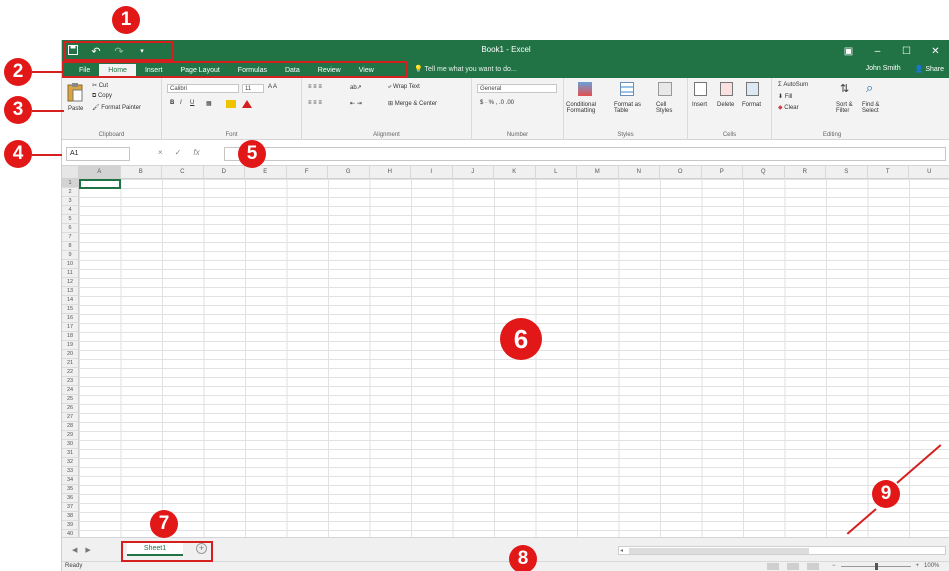 The width and height of the screenshot is (949, 571). I want to click on zoom-slider, so click(875, 566).